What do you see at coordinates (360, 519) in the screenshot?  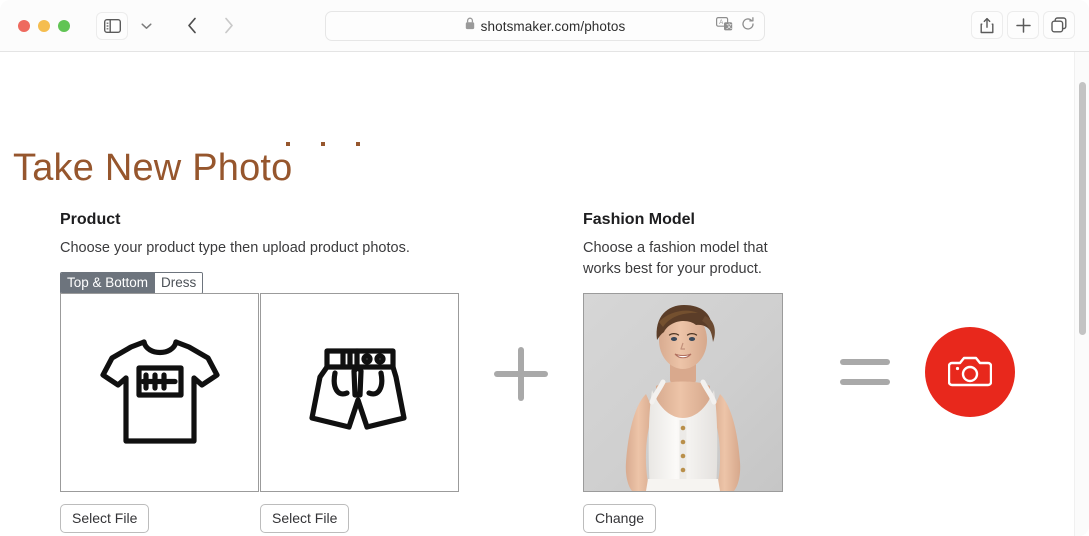 I see `product-file-slot-bottom: Select File` at bounding box center [360, 519].